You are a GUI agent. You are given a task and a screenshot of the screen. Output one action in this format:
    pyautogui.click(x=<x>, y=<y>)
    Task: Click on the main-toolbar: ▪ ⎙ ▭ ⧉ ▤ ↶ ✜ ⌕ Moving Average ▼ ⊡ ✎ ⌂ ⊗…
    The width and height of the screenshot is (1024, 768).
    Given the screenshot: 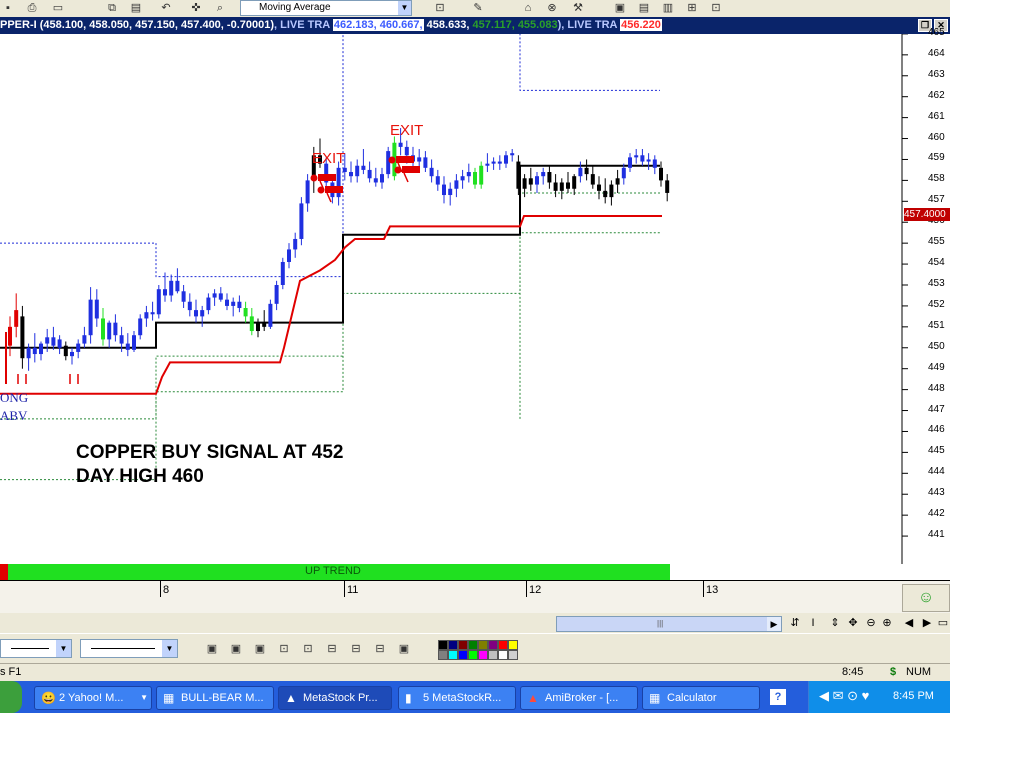 What is the action you would take?
    pyautogui.click(x=475, y=9)
    